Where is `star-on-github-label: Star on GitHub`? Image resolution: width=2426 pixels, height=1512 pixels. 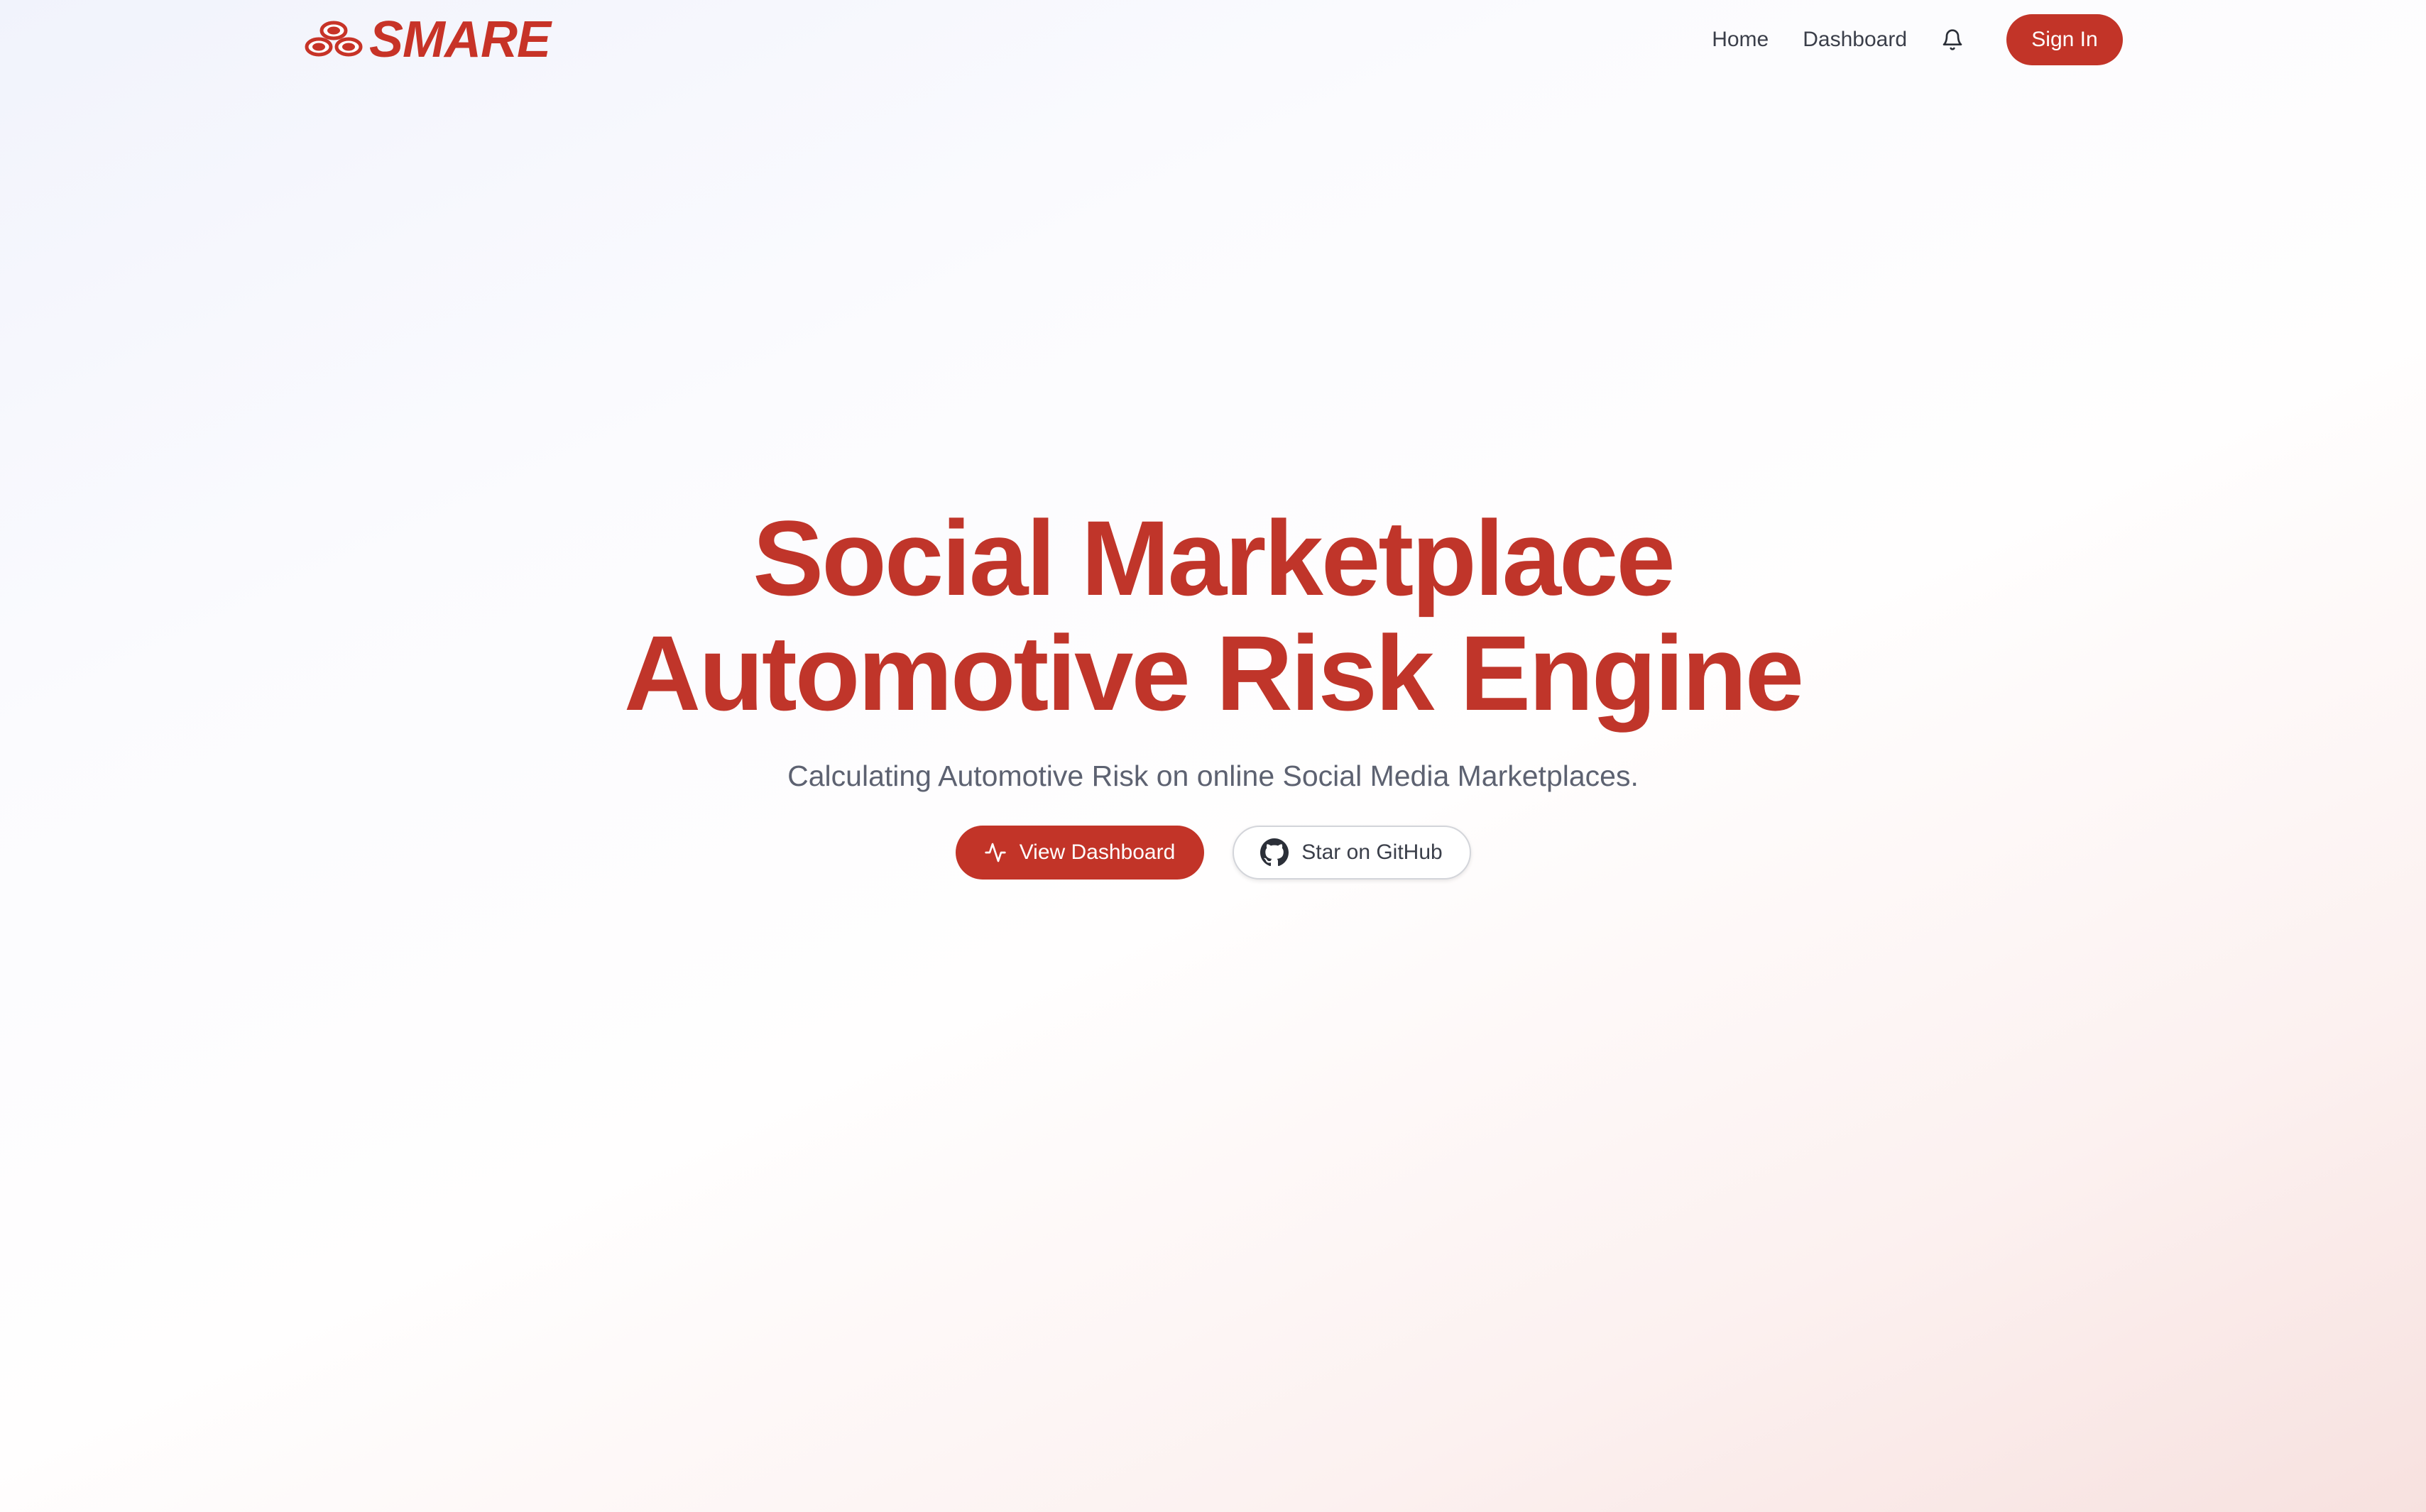
star-on-github-label: Star on GitHub is located at coordinates (1372, 852).